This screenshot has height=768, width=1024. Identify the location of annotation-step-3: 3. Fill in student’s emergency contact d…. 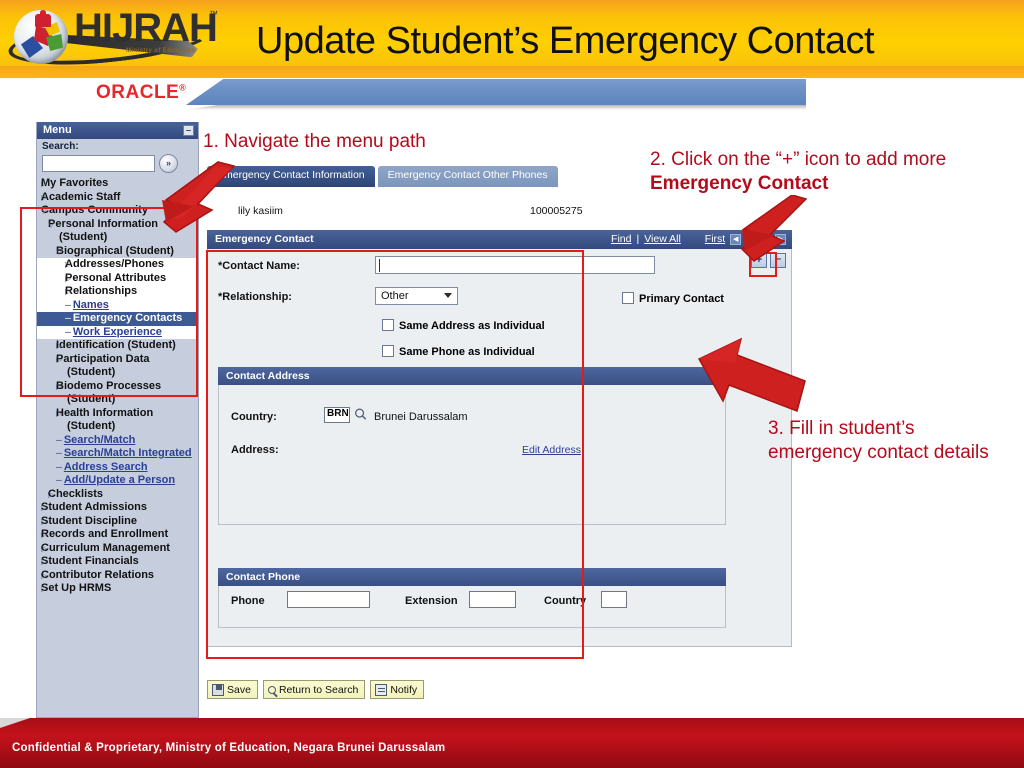
(878, 440).